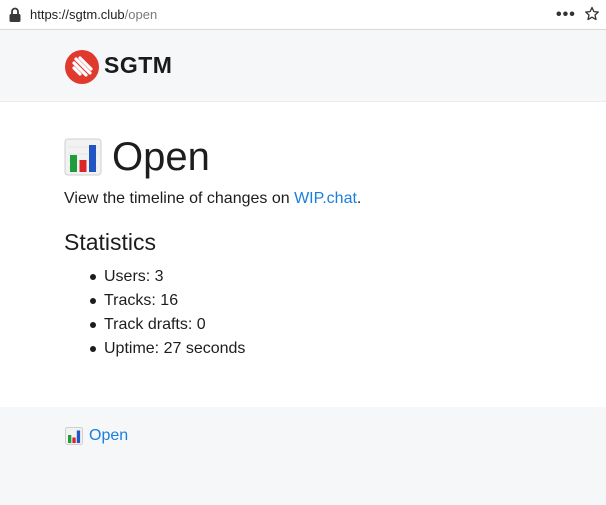 The width and height of the screenshot is (606, 505). I want to click on footer-link-label: Open, so click(109, 435).